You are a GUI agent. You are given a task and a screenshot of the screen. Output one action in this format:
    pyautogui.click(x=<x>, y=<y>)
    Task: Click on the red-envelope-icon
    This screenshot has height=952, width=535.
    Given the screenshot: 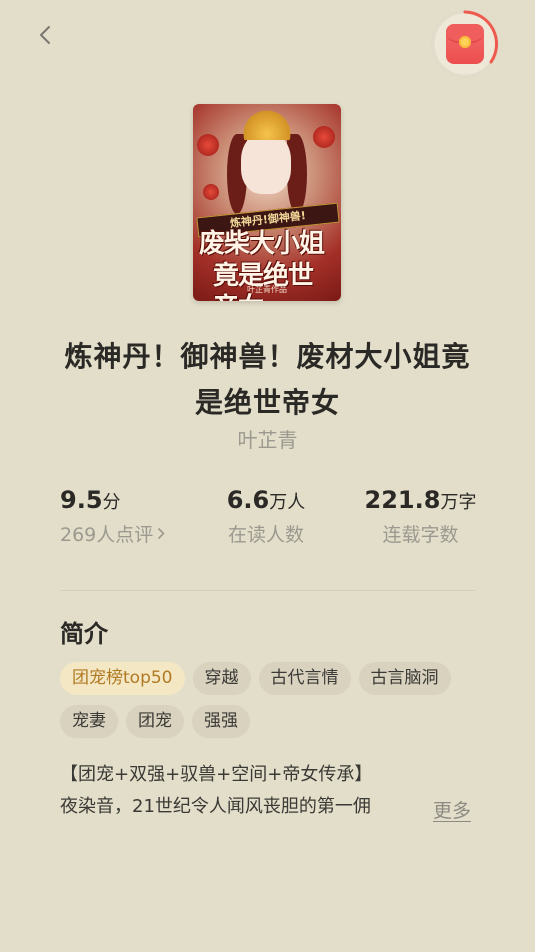 What is the action you would take?
    pyautogui.click(x=465, y=44)
    